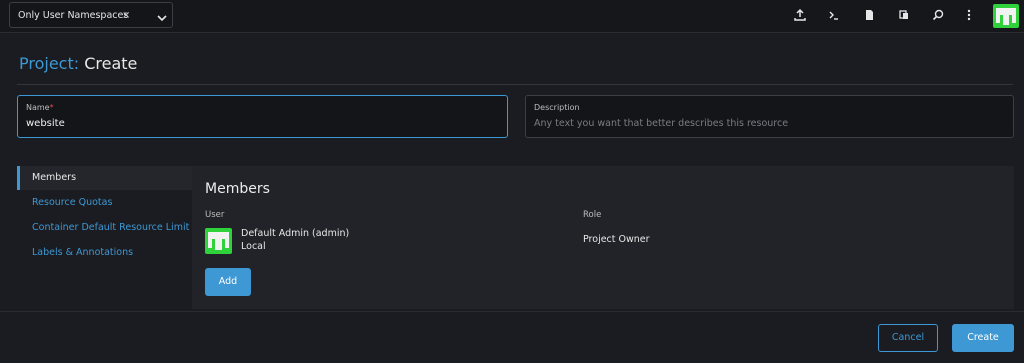  Describe the element at coordinates (104, 178) in the screenshot. I see `tab-members: Members` at that location.